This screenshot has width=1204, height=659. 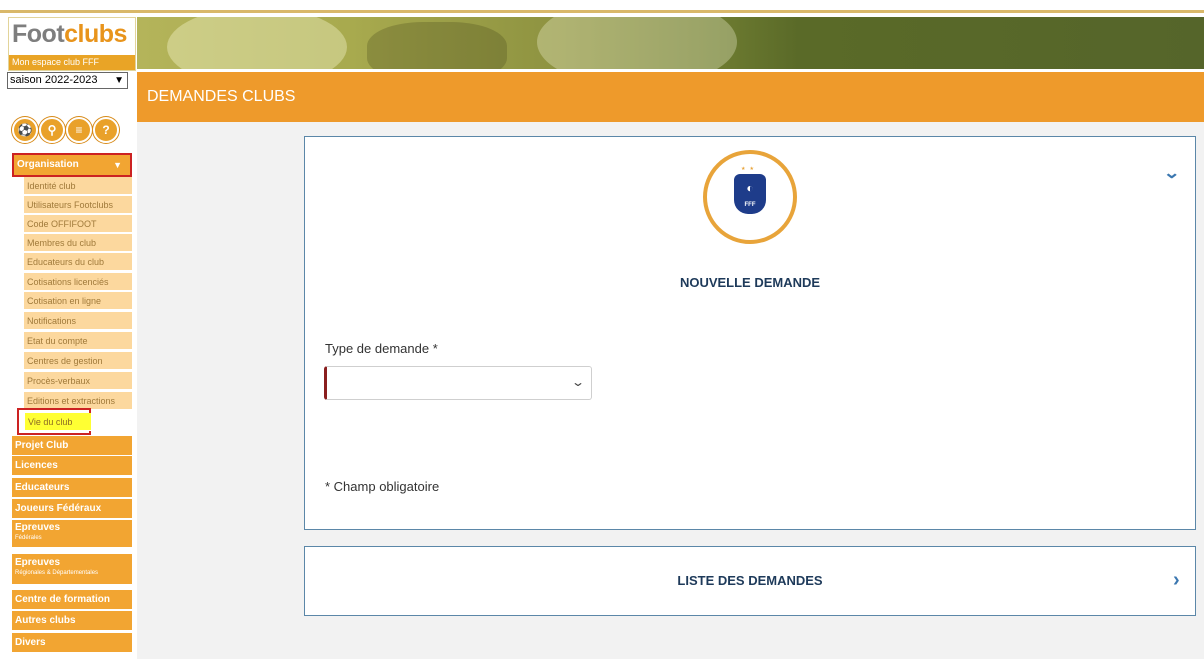 What do you see at coordinates (78, 262) in the screenshot?
I see `sidebar-subitem-educateurs-du-club: Educateurs du club` at bounding box center [78, 262].